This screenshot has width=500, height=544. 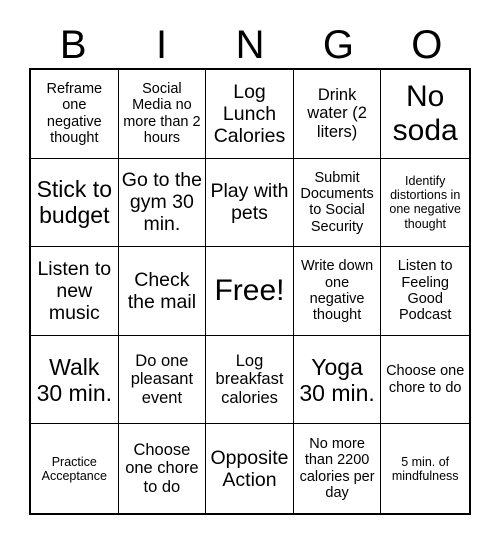 I want to click on bingo-cell-label: Do one pleasant event, so click(x=162, y=379).